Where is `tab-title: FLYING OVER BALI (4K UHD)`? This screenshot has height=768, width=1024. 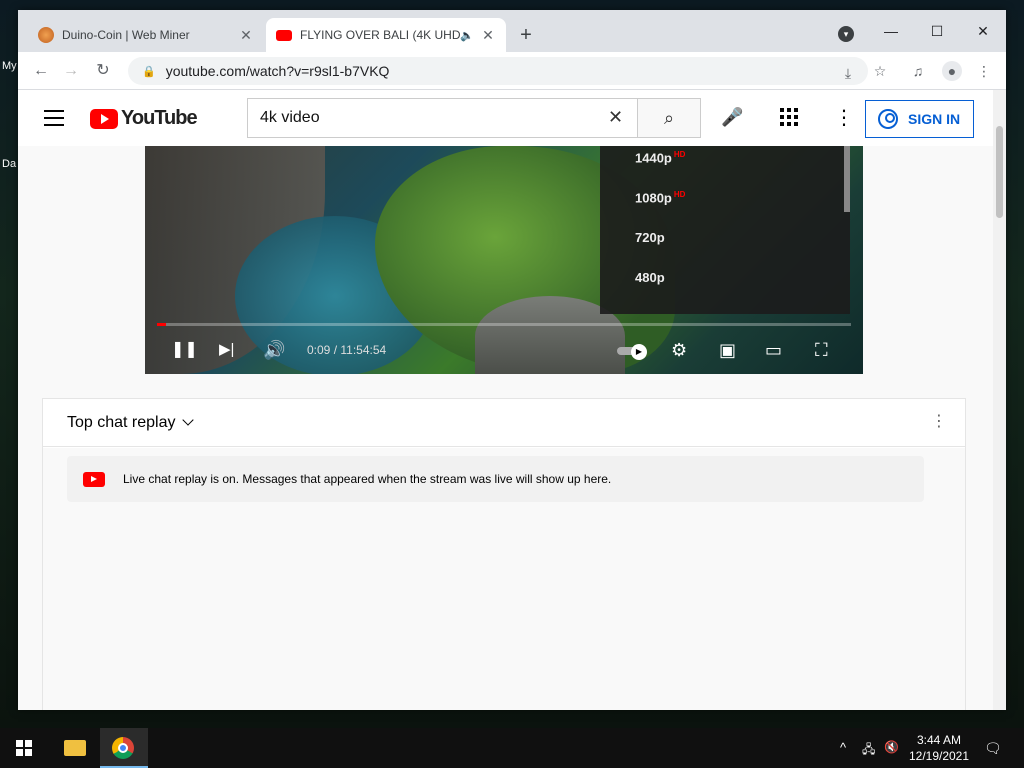 tab-title: FLYING OVER BALI (4K UHD) is located at coordinates (380, 35).